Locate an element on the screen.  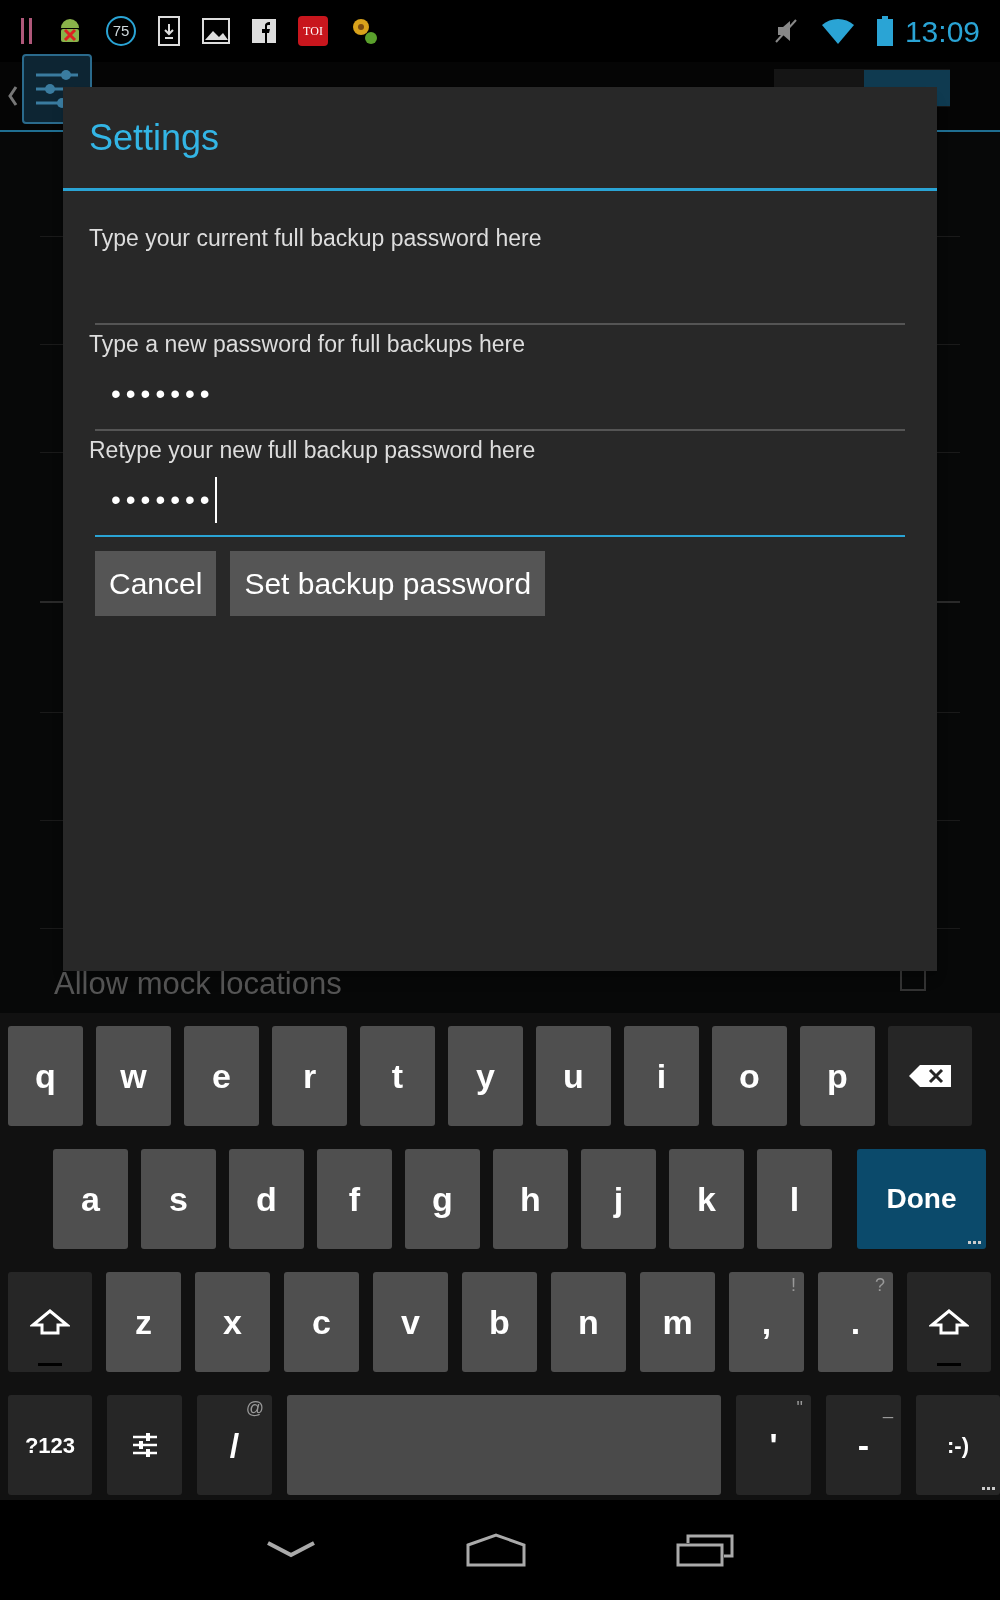
row-title: Allow mock locations is located at coordinates (198, 984).